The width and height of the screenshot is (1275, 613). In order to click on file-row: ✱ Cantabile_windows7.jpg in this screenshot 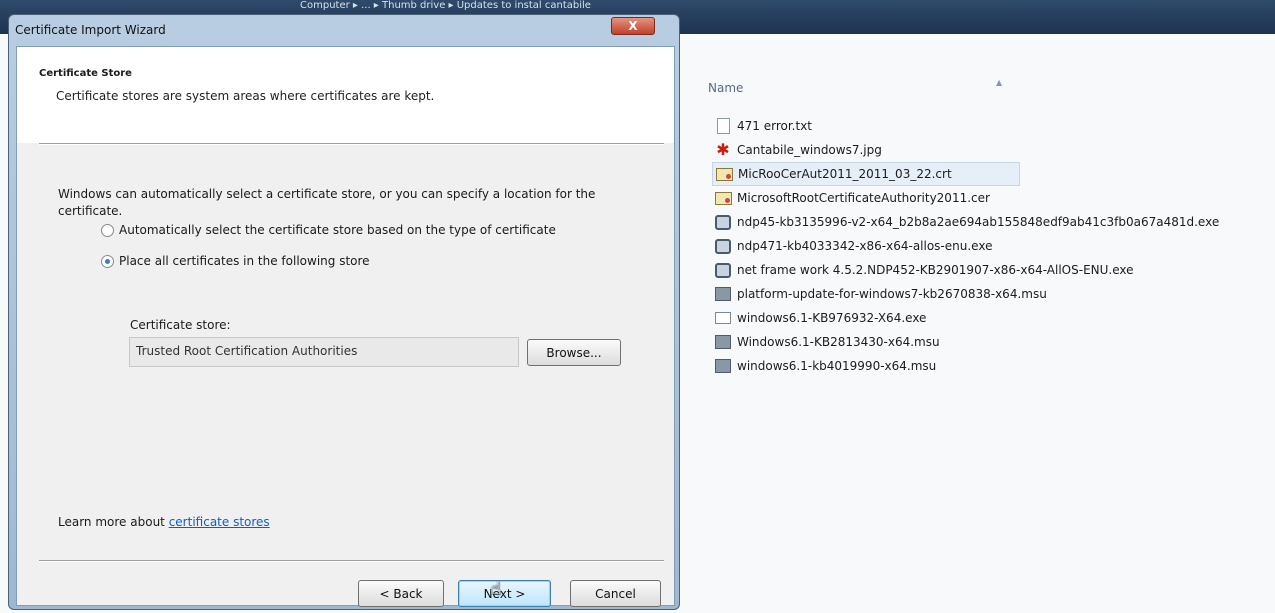, I will do `click(992, 150)`.